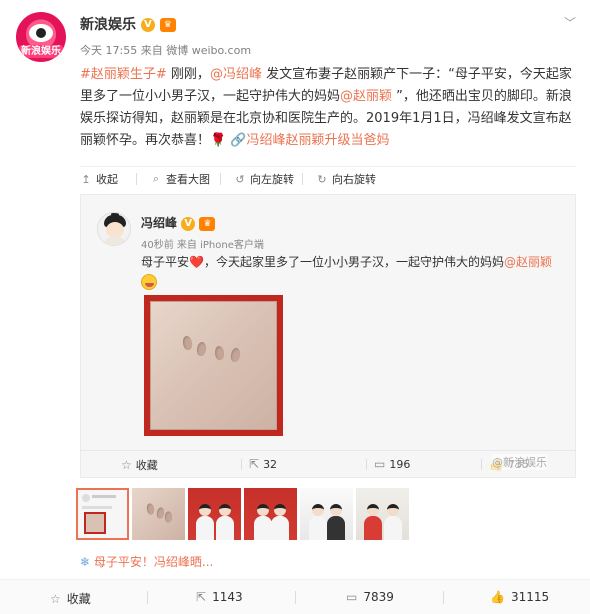  I want to click on comment-count: 7839, so click(378, 597).